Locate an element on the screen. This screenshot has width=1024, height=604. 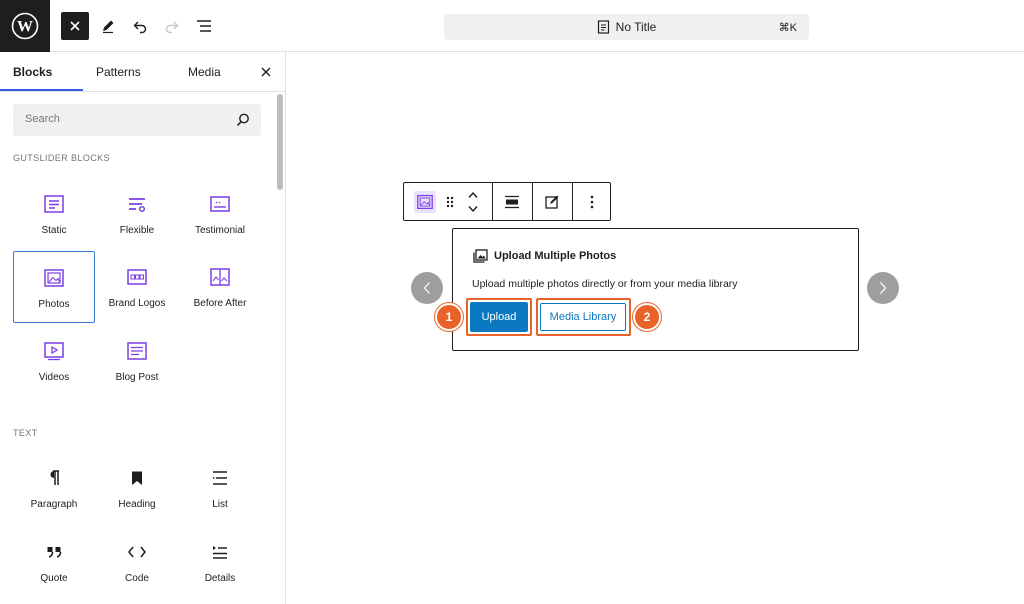
media-library-button: Media Library is located at coordinates (583, 317).